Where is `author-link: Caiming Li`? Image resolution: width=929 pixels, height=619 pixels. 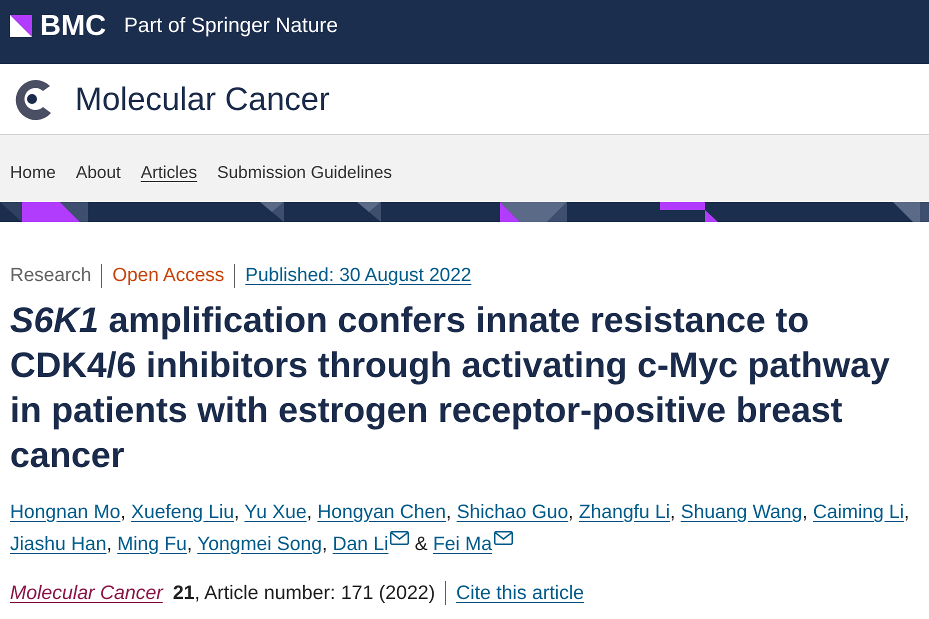 author-link: Caiming Li is located at coordinates (858, 512).